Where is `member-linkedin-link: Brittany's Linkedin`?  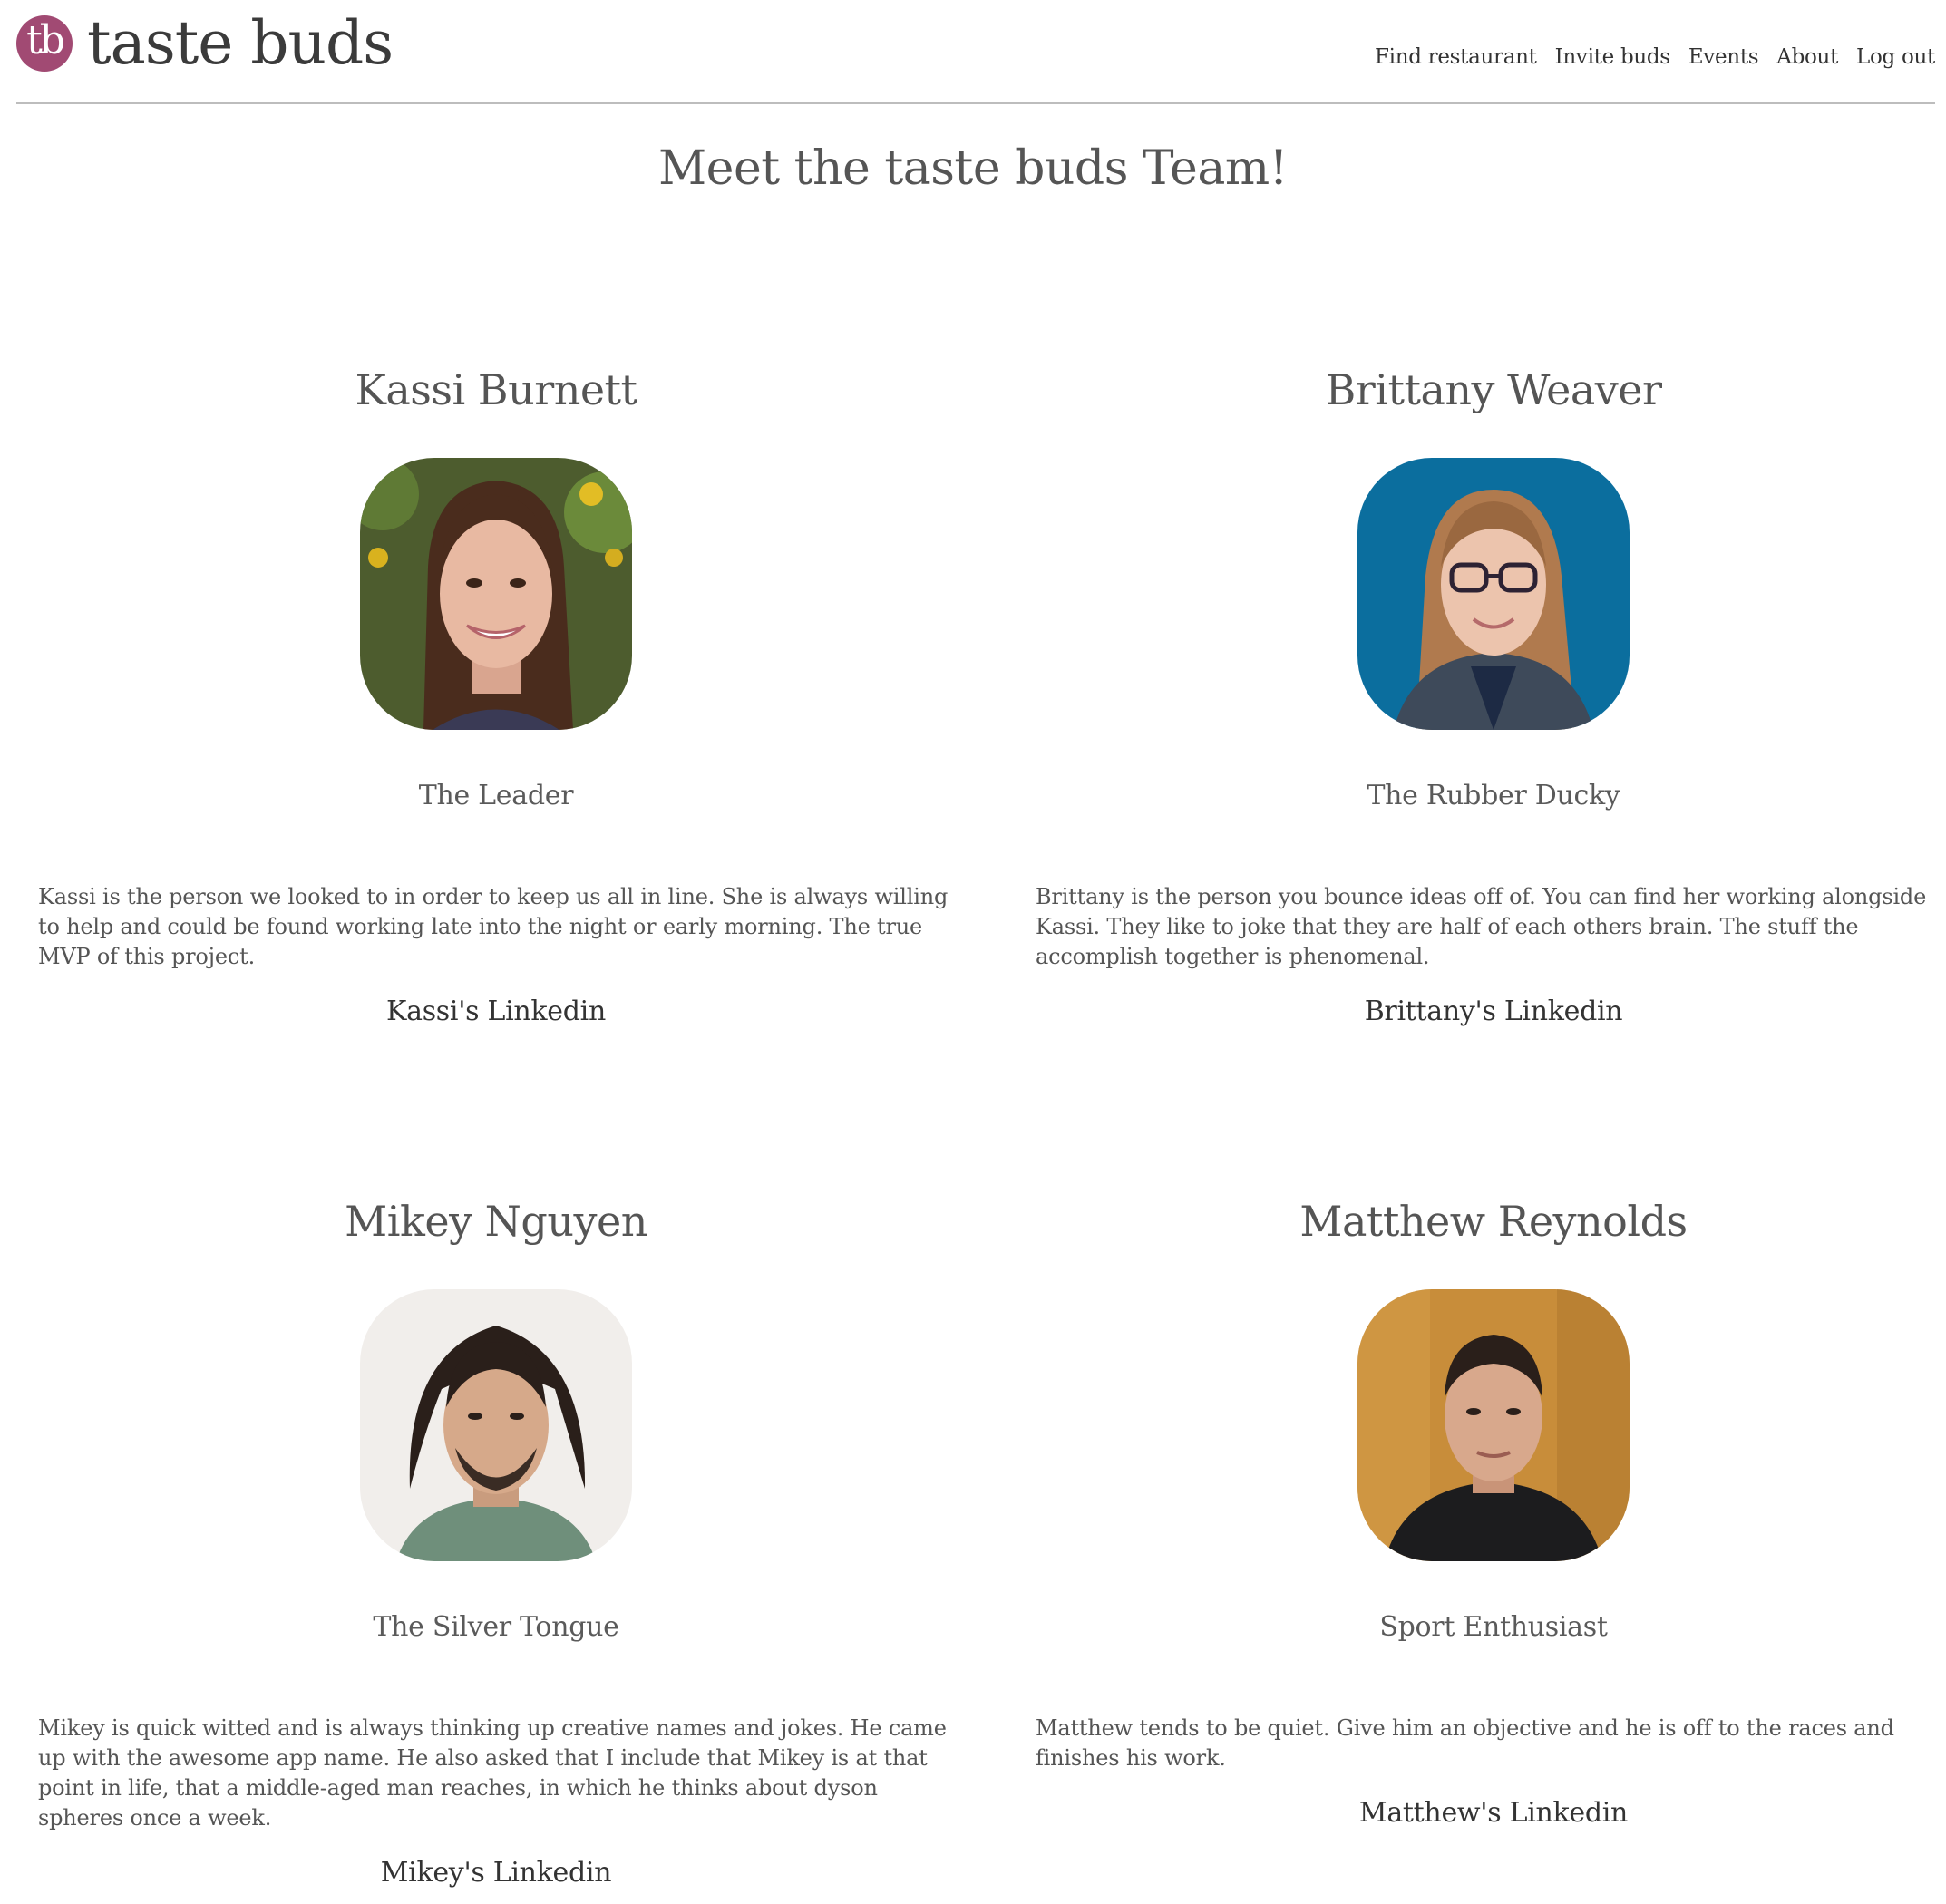
member-linkedin-link: Brittany's Linkedin is located at coordinates (1491, 1011).